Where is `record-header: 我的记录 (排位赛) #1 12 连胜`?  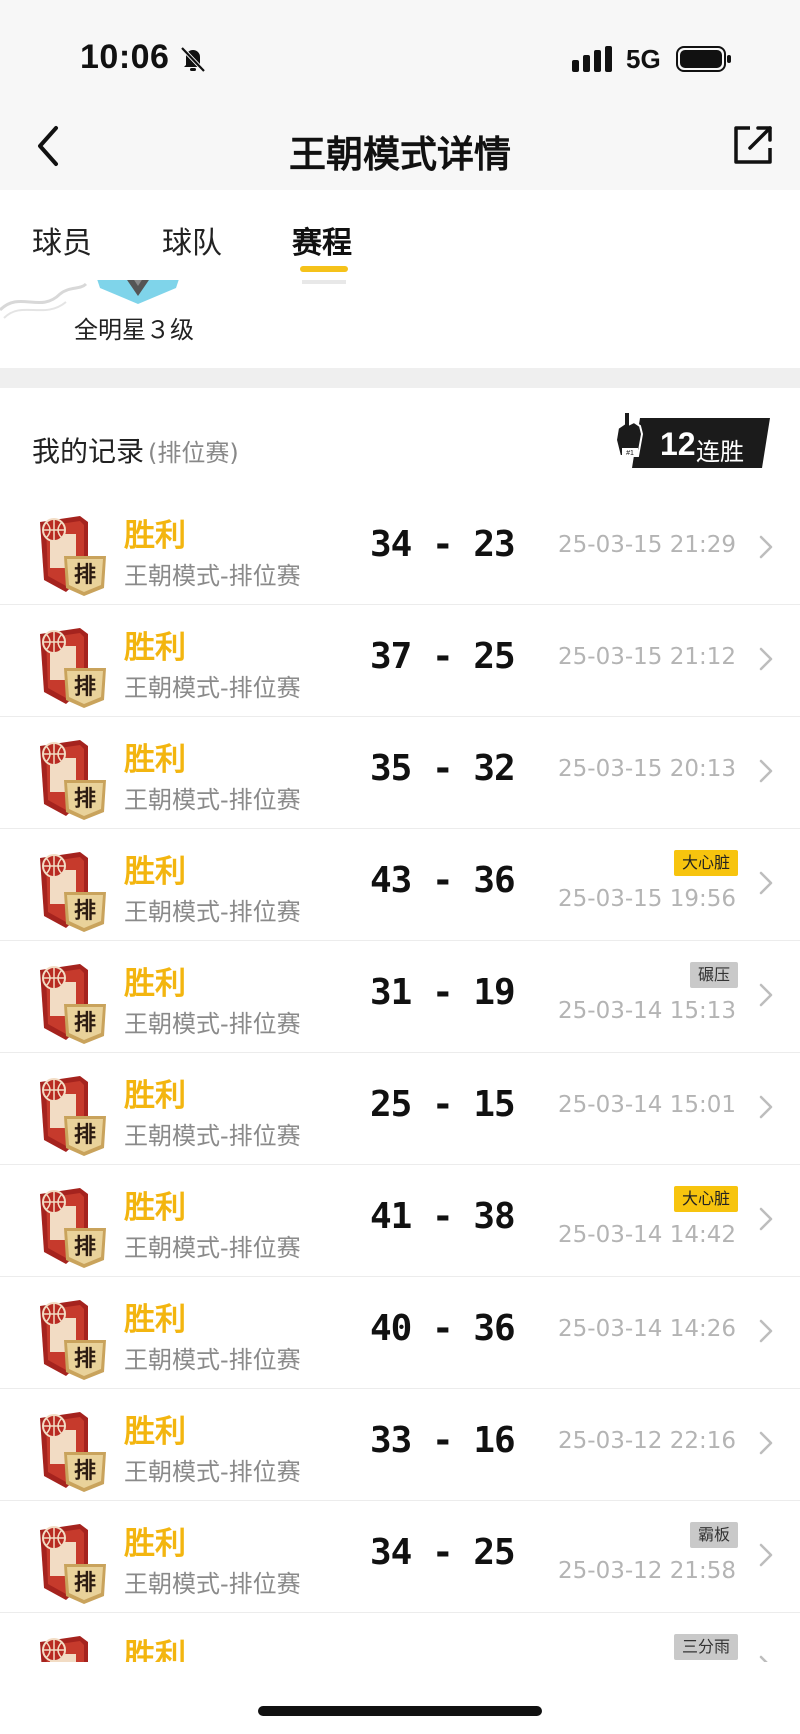
record-header: 我的记录 (排位赛) #1 12 连胜 is located at coordinates (400, 438).